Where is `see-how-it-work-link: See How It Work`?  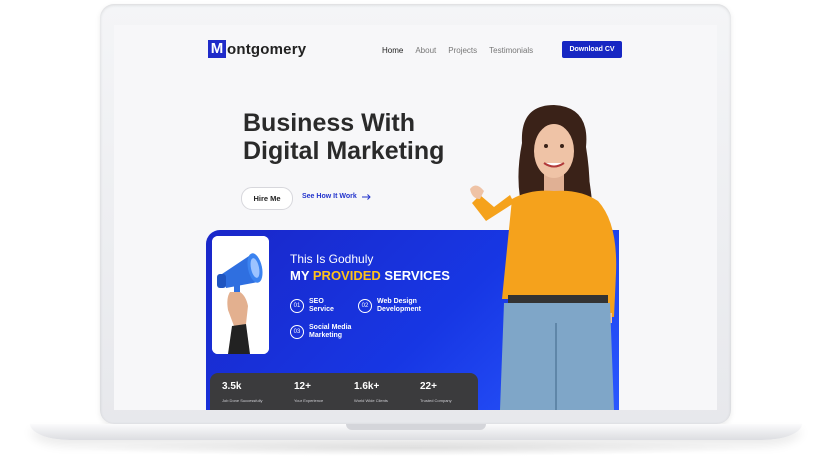
see-how-it-work-link: See How It Work is located at coordinates (336, 196).